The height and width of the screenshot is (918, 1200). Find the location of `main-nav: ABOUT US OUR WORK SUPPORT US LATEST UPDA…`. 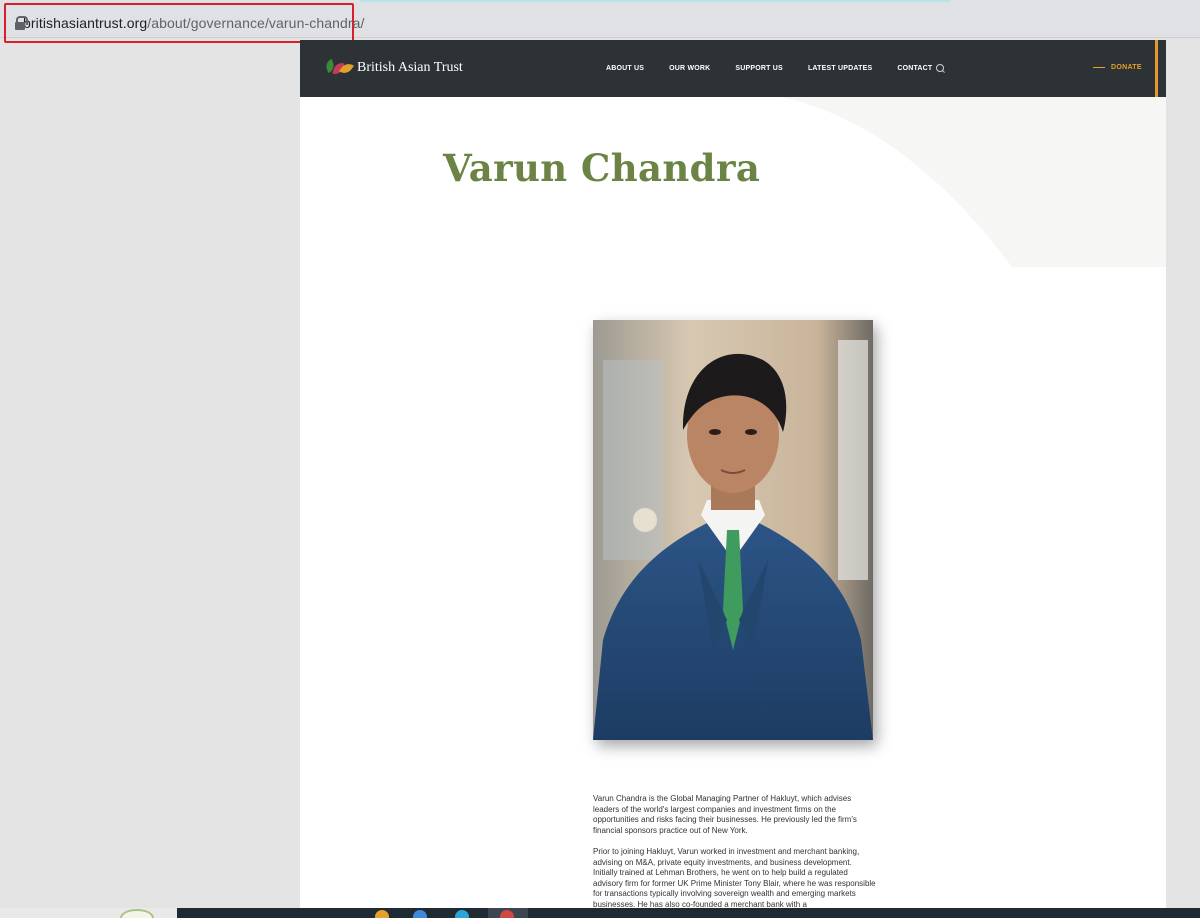

main-nav: ABOUT US OUR WORK SUPPORT US LATEST UPDA… is located at coordinates (781, 68).